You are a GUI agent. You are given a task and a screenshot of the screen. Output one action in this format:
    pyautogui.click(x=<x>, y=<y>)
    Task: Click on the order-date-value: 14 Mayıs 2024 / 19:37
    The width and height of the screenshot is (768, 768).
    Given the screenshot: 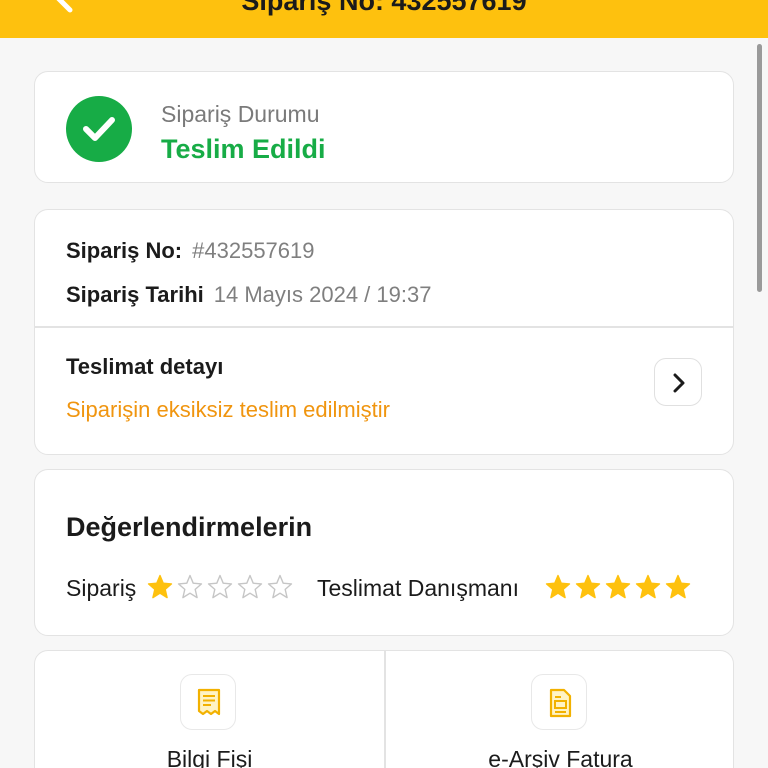 What is the action you would take?
    pyautogui.click(x=322, y=294)
    